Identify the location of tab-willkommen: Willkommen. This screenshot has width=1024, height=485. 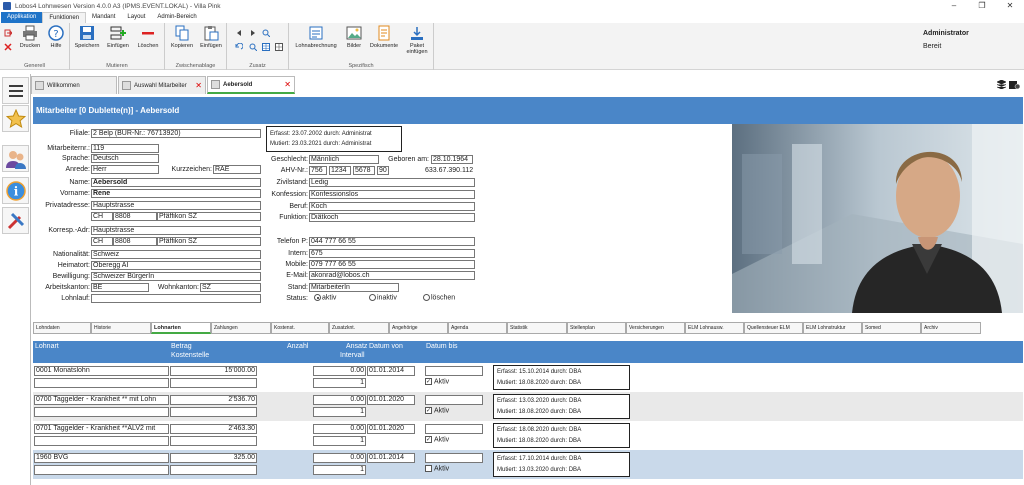
(74, 85).